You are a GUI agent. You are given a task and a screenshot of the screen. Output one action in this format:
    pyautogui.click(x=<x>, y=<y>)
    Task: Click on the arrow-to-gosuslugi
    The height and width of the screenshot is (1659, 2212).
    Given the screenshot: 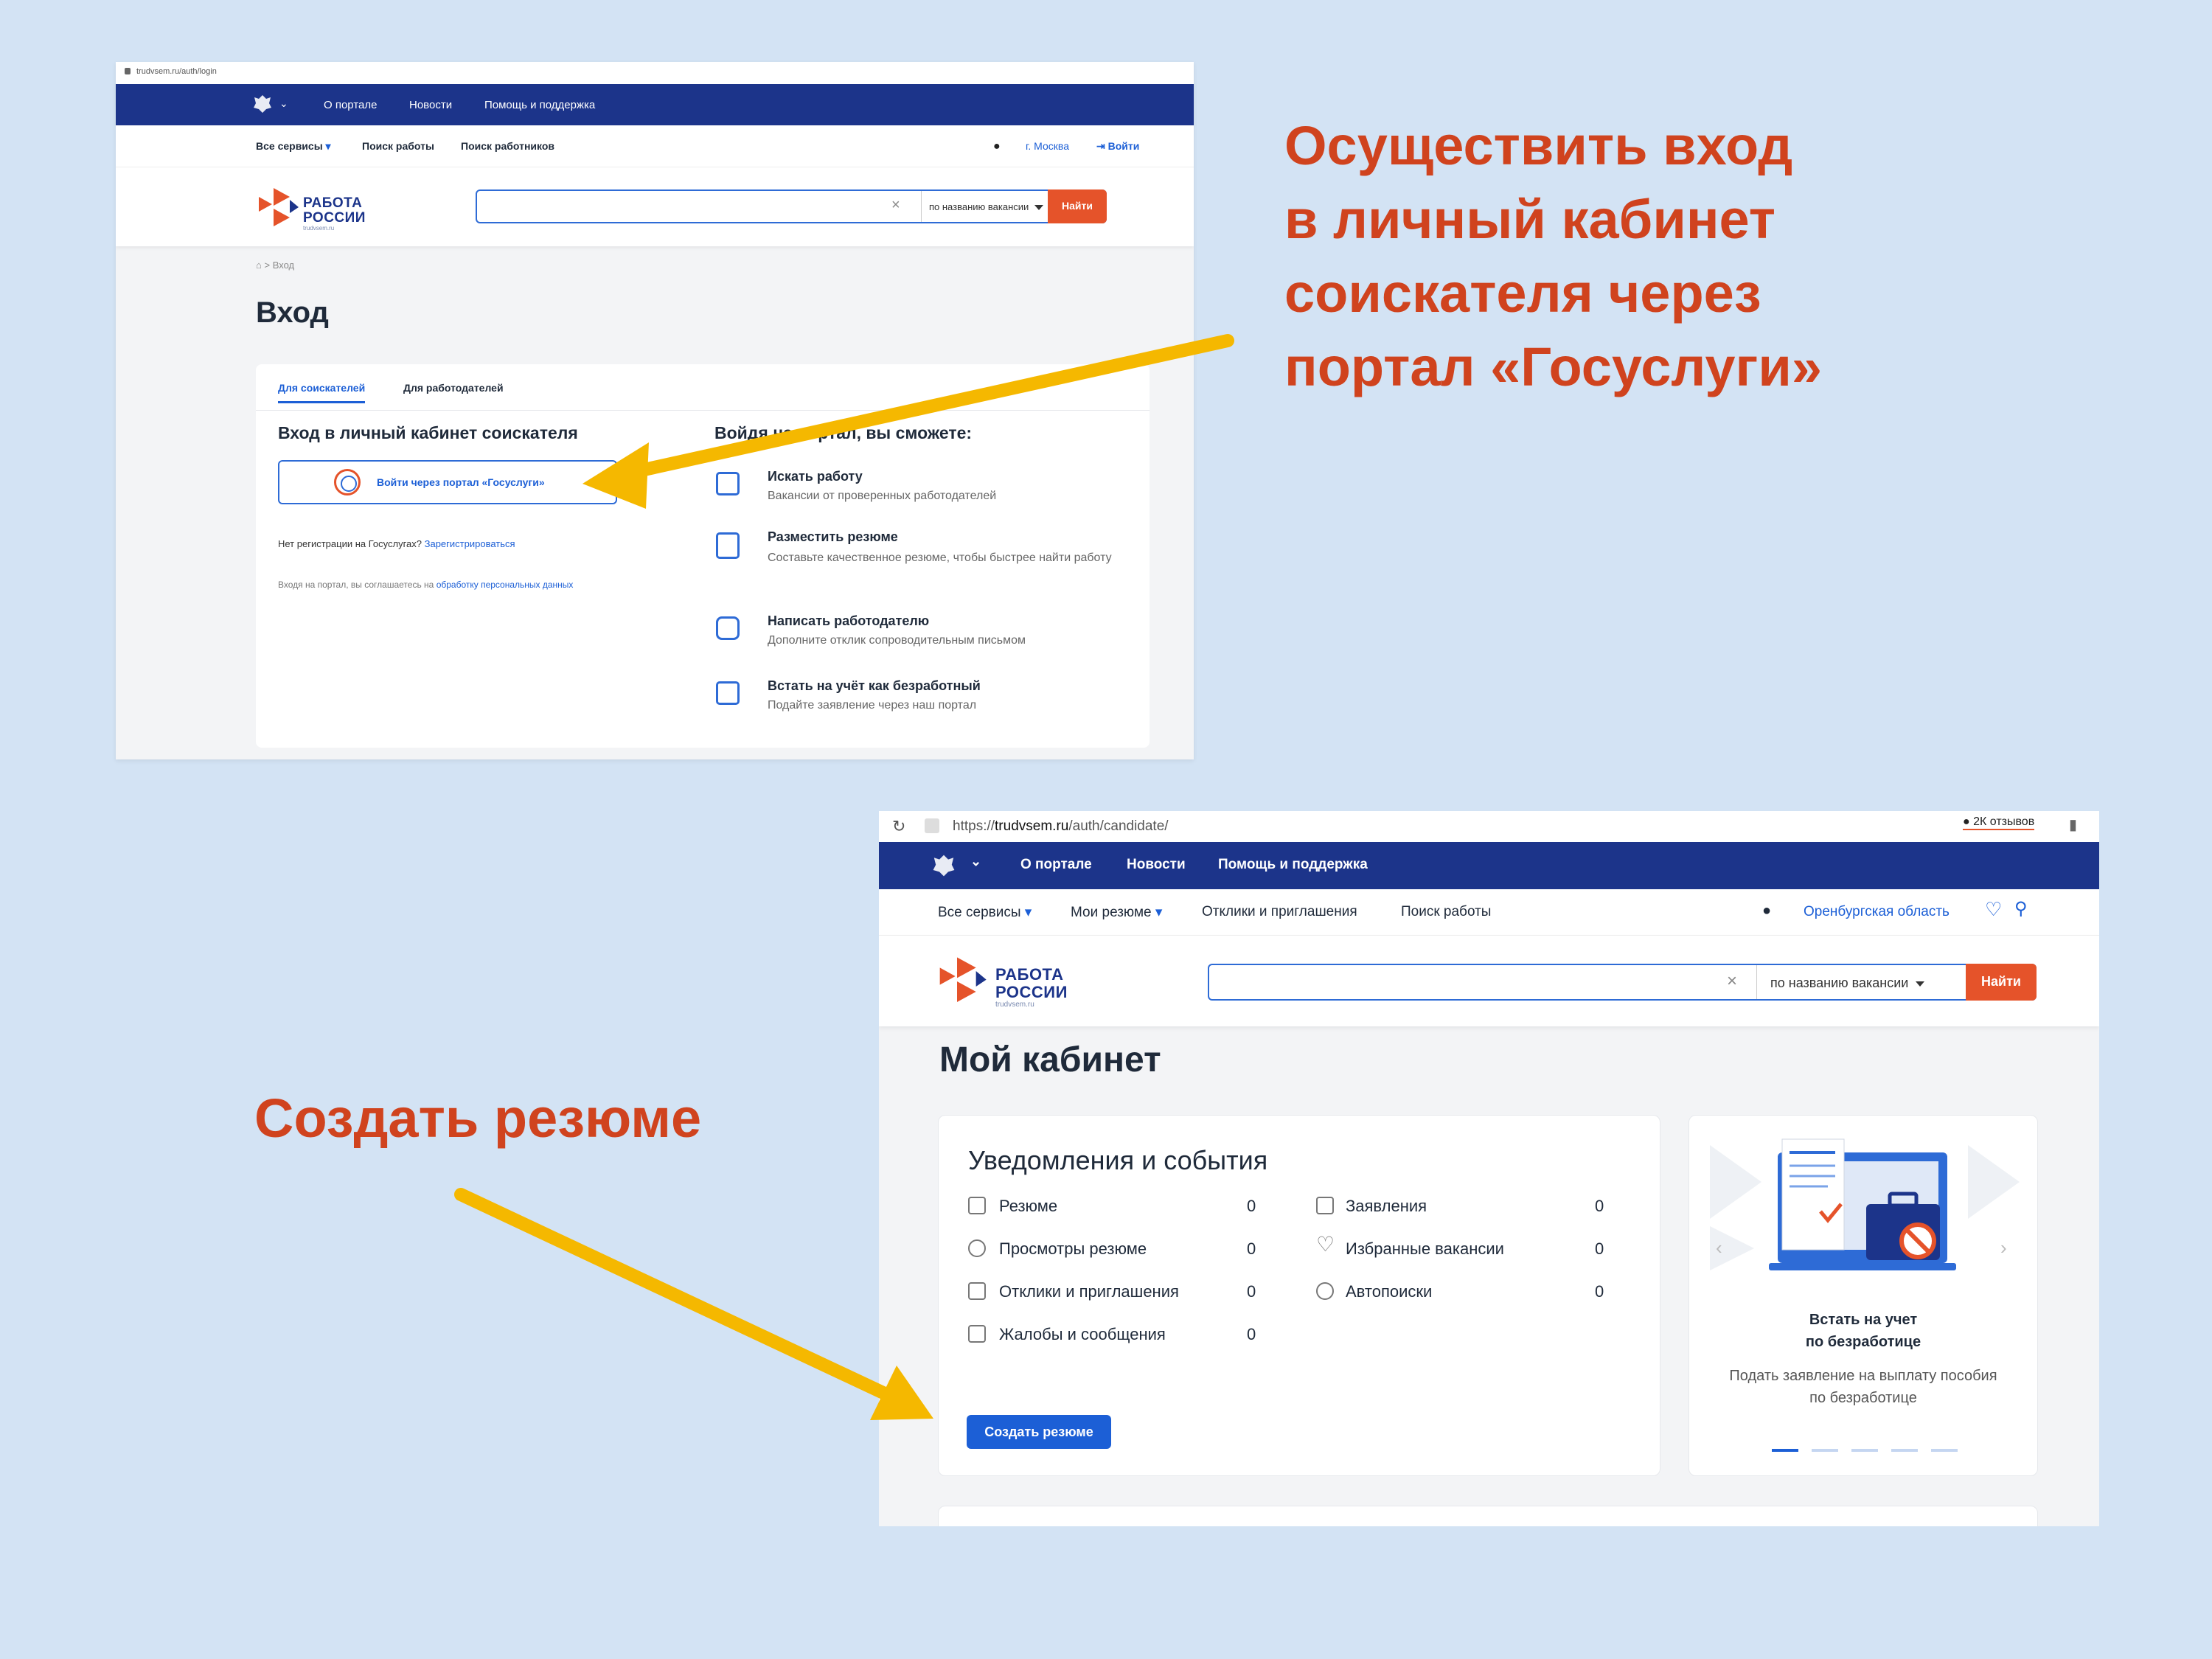 What is the action you would take?
    pyautogui.click(x=930, y=406)
    